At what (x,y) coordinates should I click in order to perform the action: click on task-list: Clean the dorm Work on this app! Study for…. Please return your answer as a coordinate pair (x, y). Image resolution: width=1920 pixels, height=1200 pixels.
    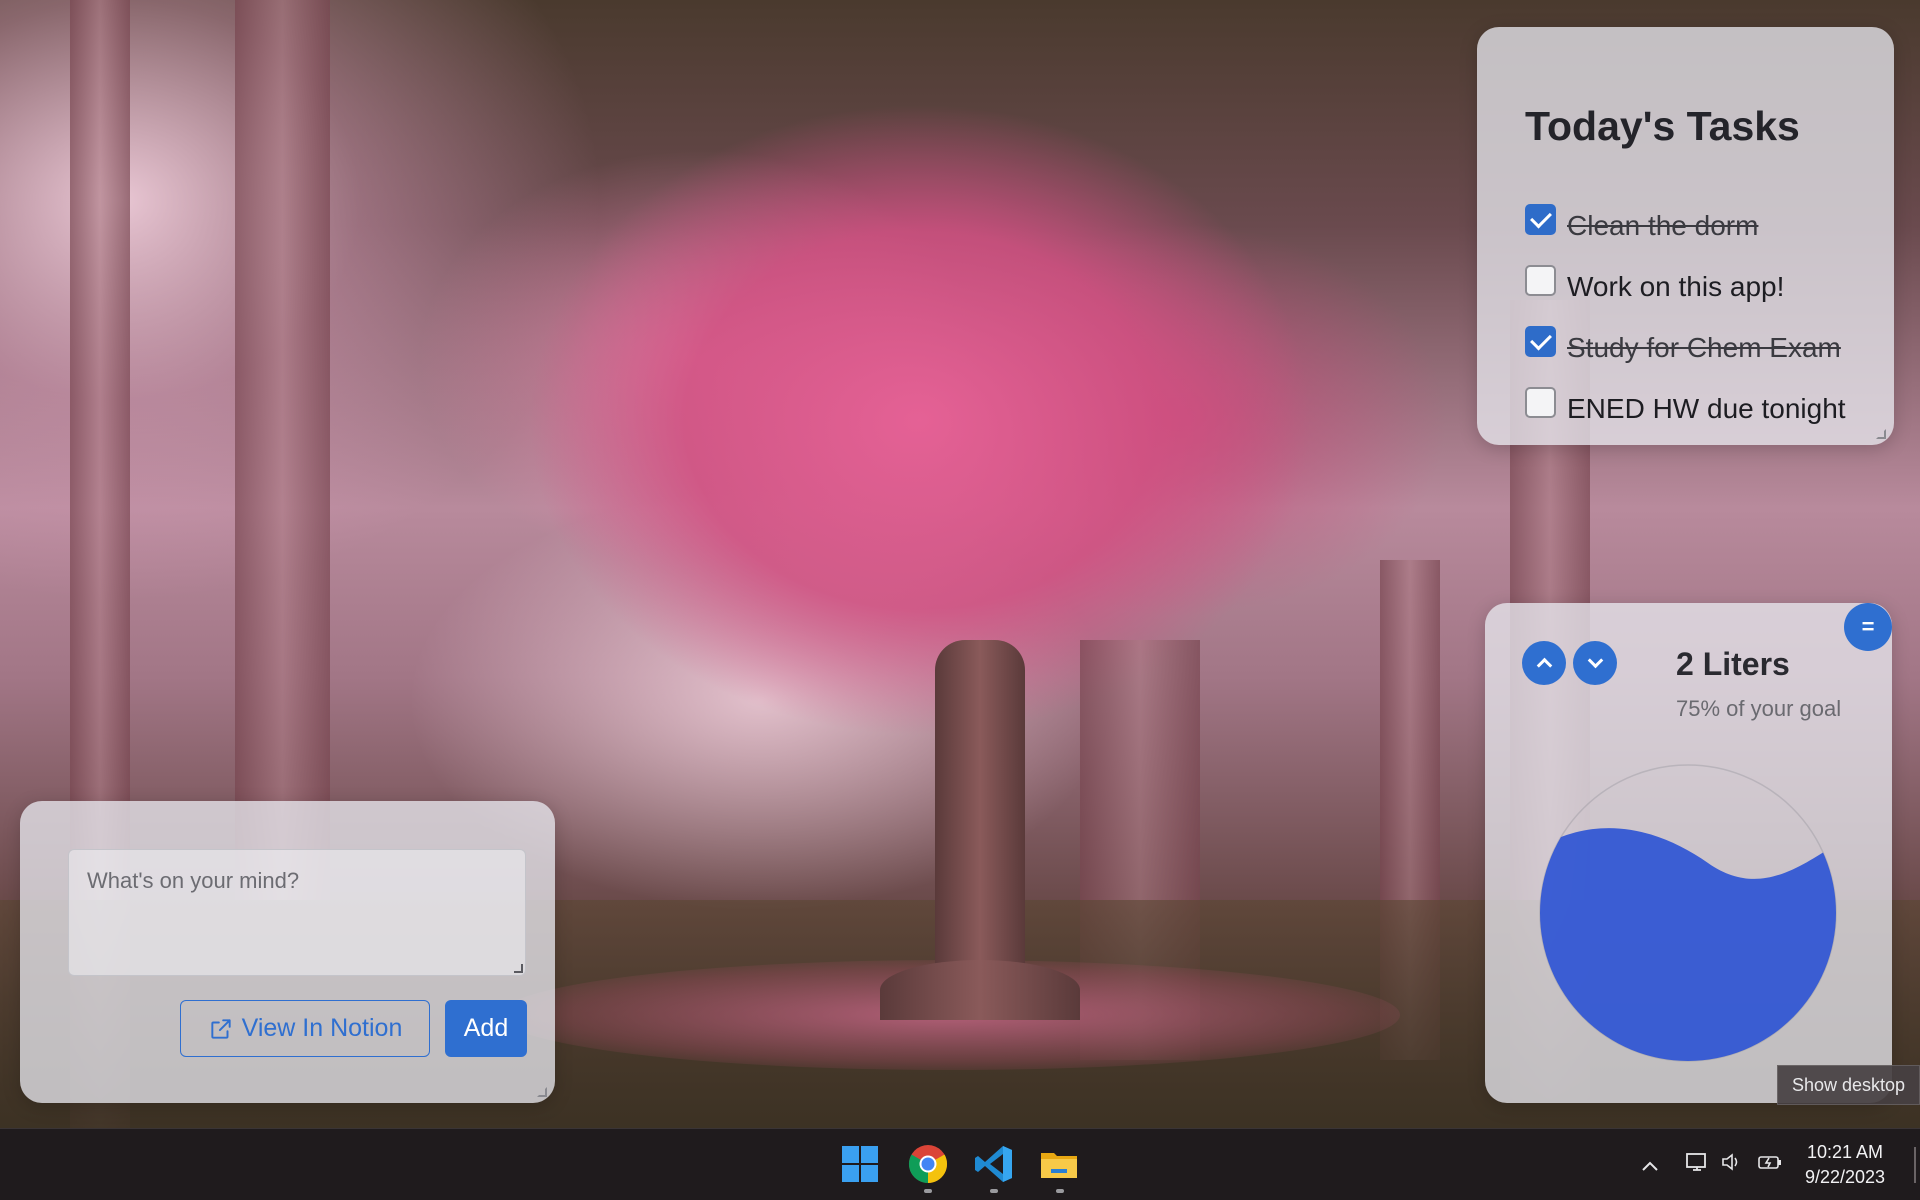
    Looking at the image, I should click on (1685, 317).